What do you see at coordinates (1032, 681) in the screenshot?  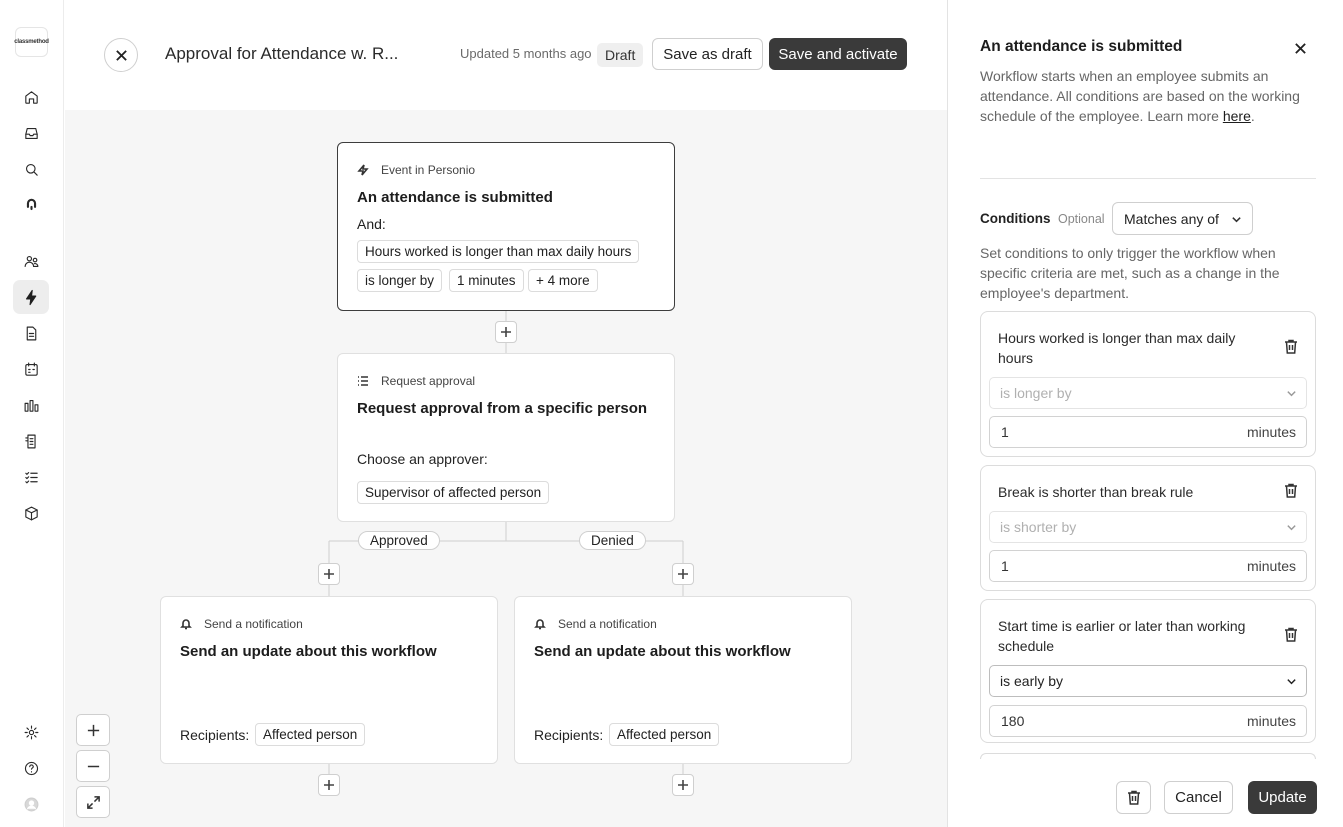 I see `condition-operator-value: is early by` at bounding box center [1032, 681].